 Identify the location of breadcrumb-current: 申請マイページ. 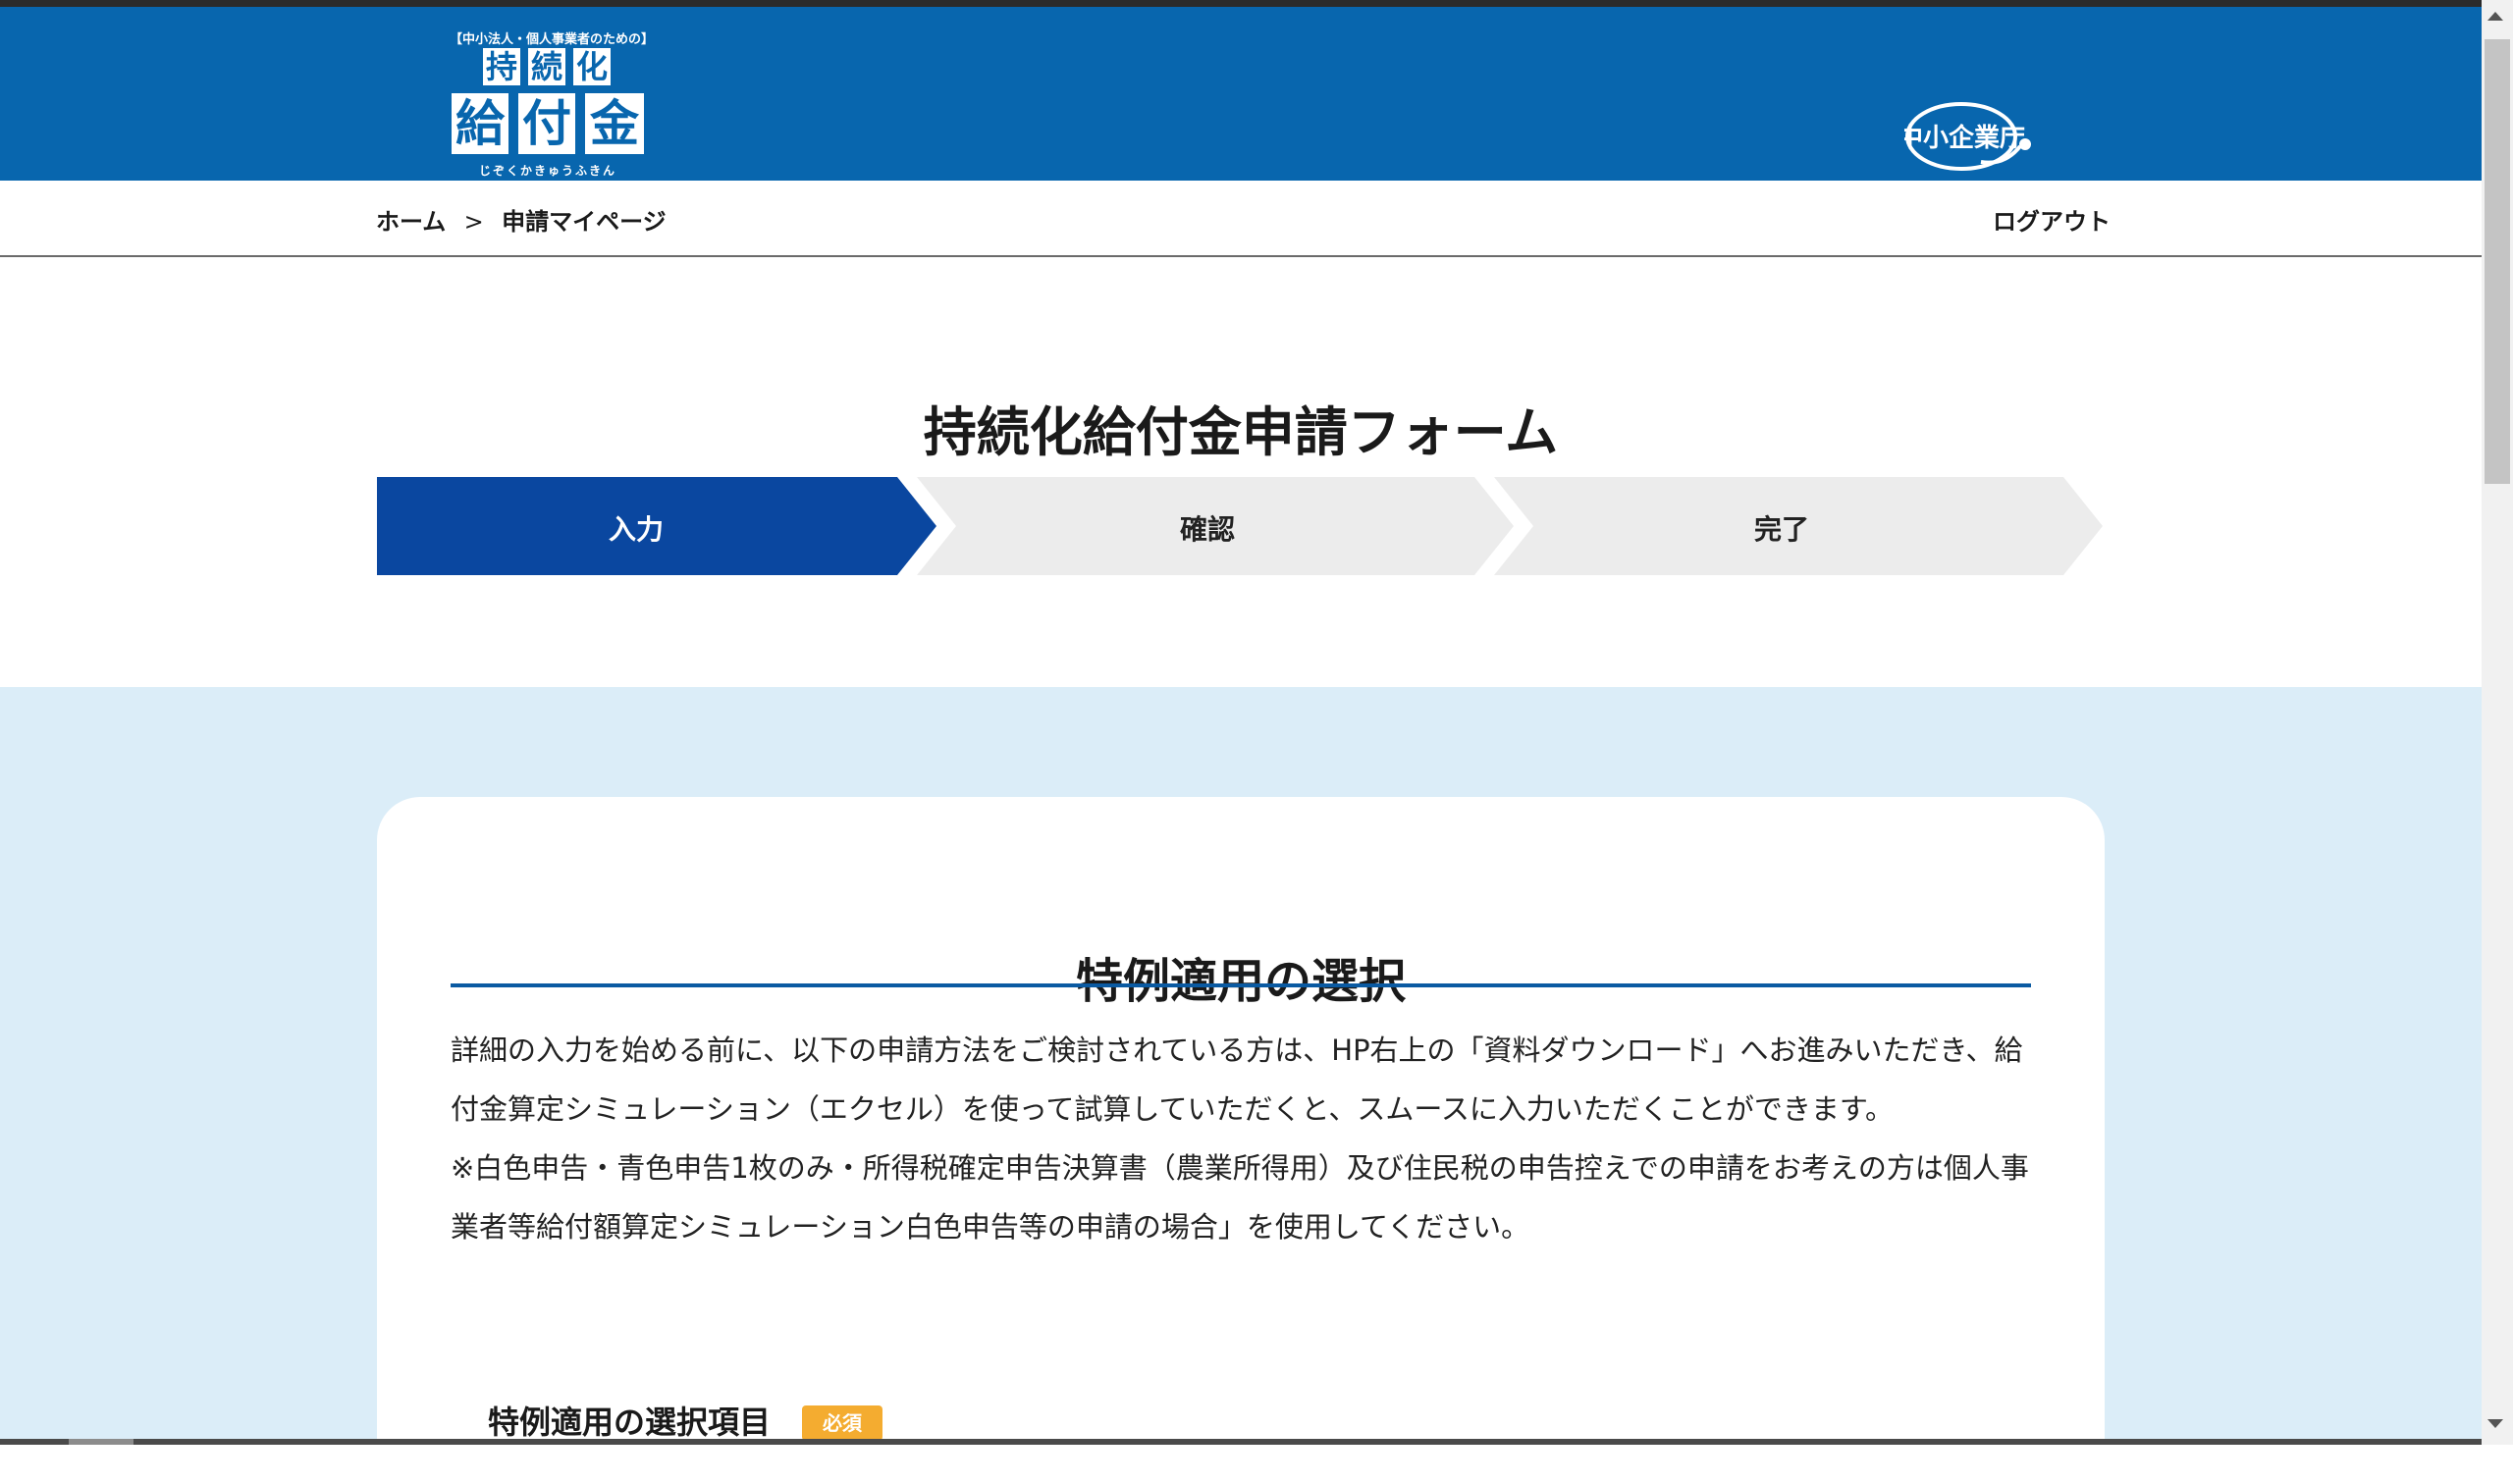
(584, 222).